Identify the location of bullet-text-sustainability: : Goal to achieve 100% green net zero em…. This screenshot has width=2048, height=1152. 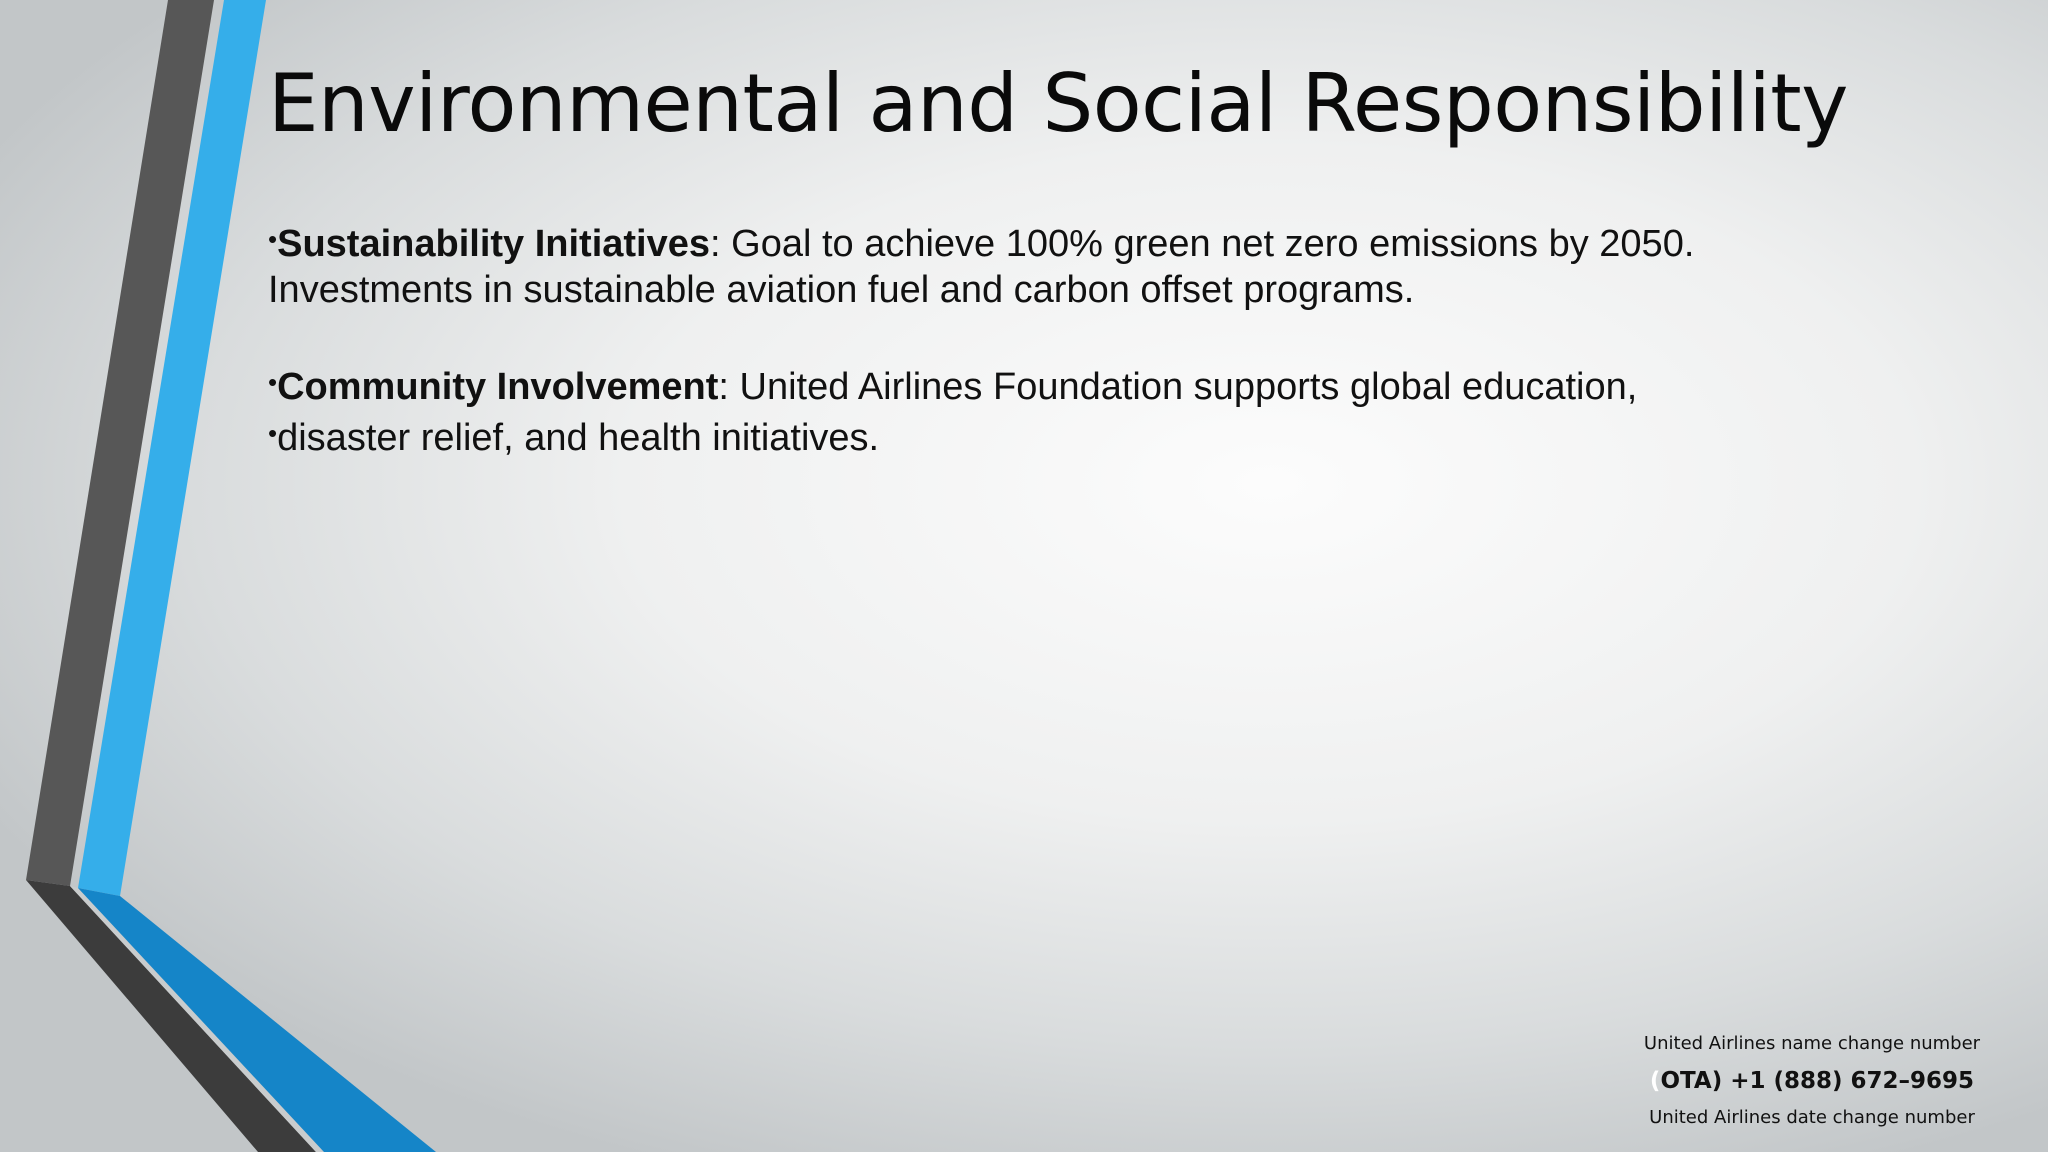
(1202, 244).